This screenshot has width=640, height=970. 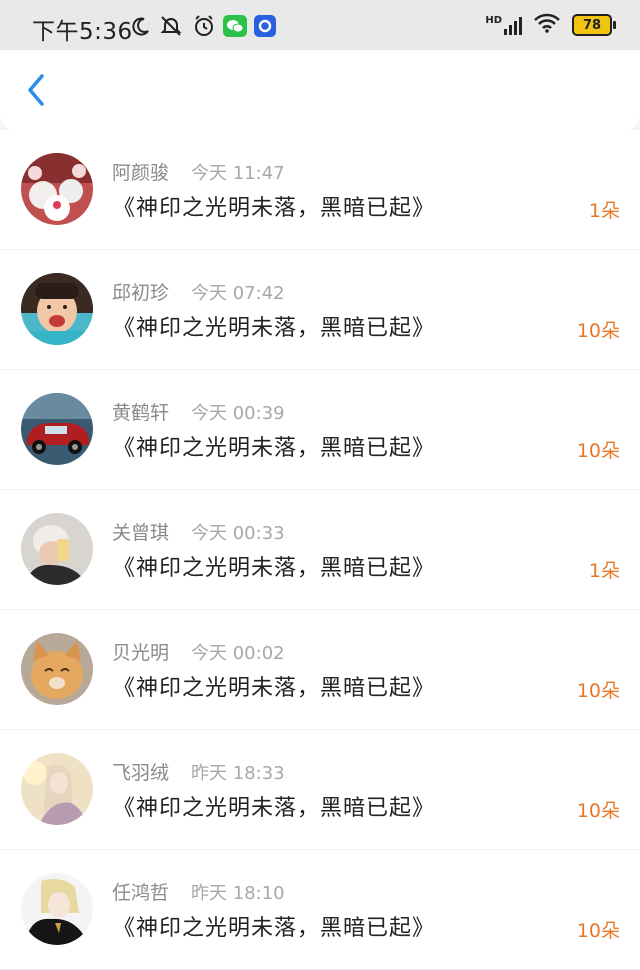 I want to click on list-item: 飞羽绒 昨天 18:33 《神印之光明未落，黑暗已起》 10朵, so click(x=320, y=790).